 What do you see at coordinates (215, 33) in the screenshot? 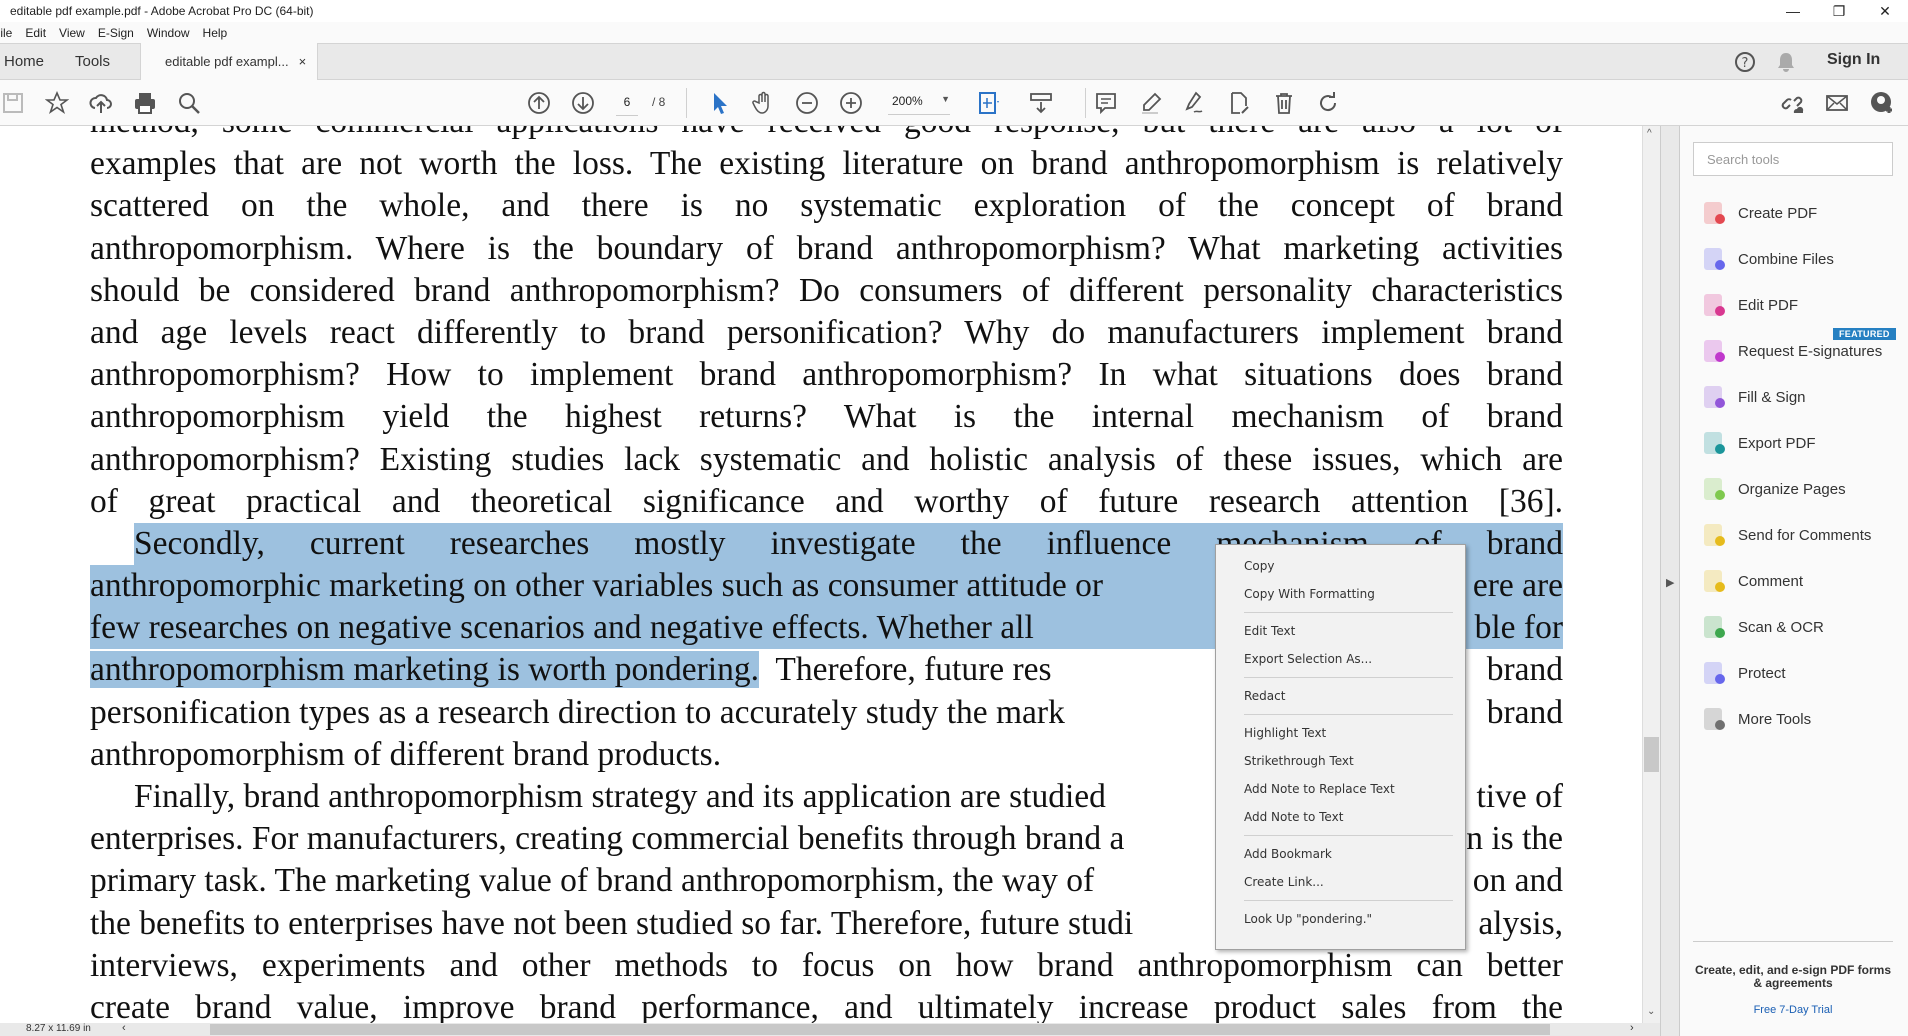
I see `menu-help: Help` at bounding box center [215, 33].